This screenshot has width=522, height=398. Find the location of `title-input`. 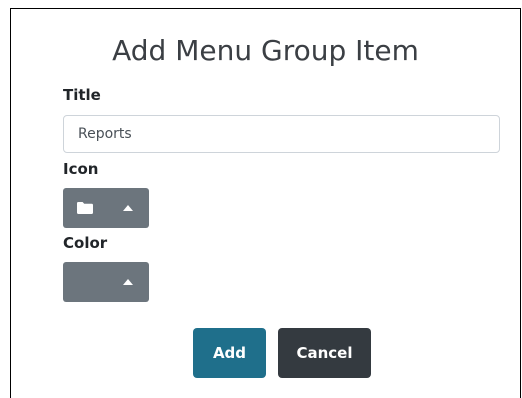

title-input is located at coordinates (281, 134).